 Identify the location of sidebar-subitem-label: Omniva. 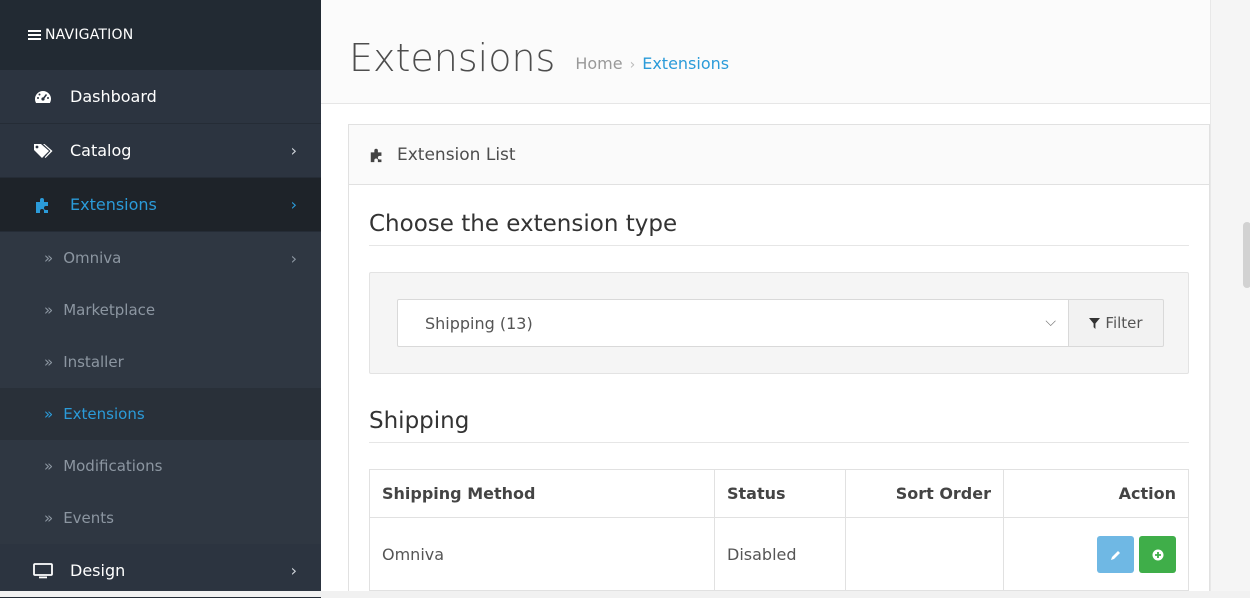
(92, 258).